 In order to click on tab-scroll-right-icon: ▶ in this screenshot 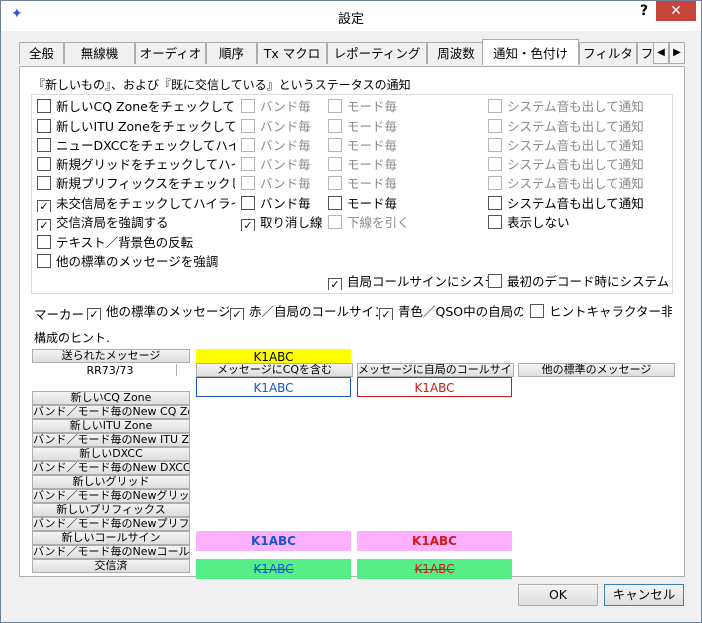, I will do `click(677, 53)`.